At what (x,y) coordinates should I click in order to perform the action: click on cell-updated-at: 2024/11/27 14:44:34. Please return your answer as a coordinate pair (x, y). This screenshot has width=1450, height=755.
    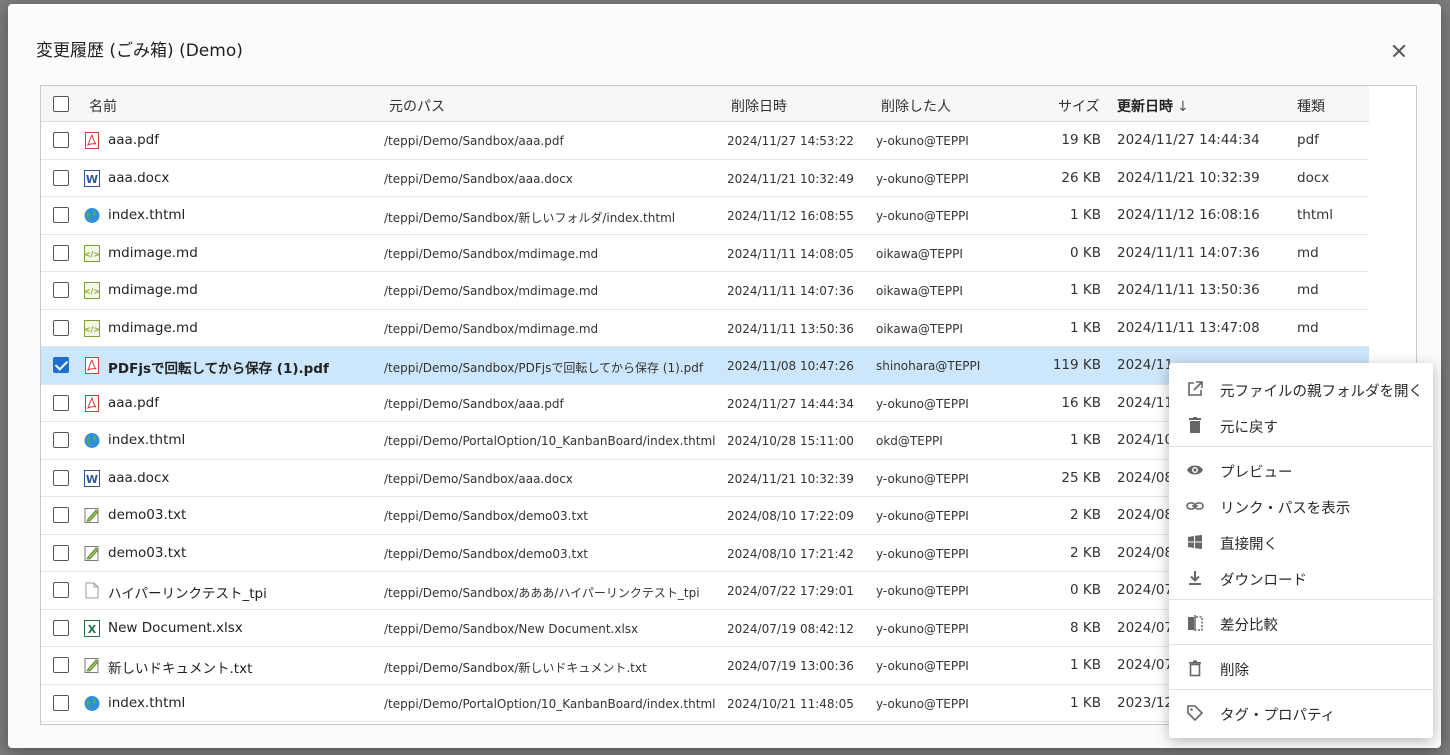
    Looking at the image, I should click on (1188, 140).